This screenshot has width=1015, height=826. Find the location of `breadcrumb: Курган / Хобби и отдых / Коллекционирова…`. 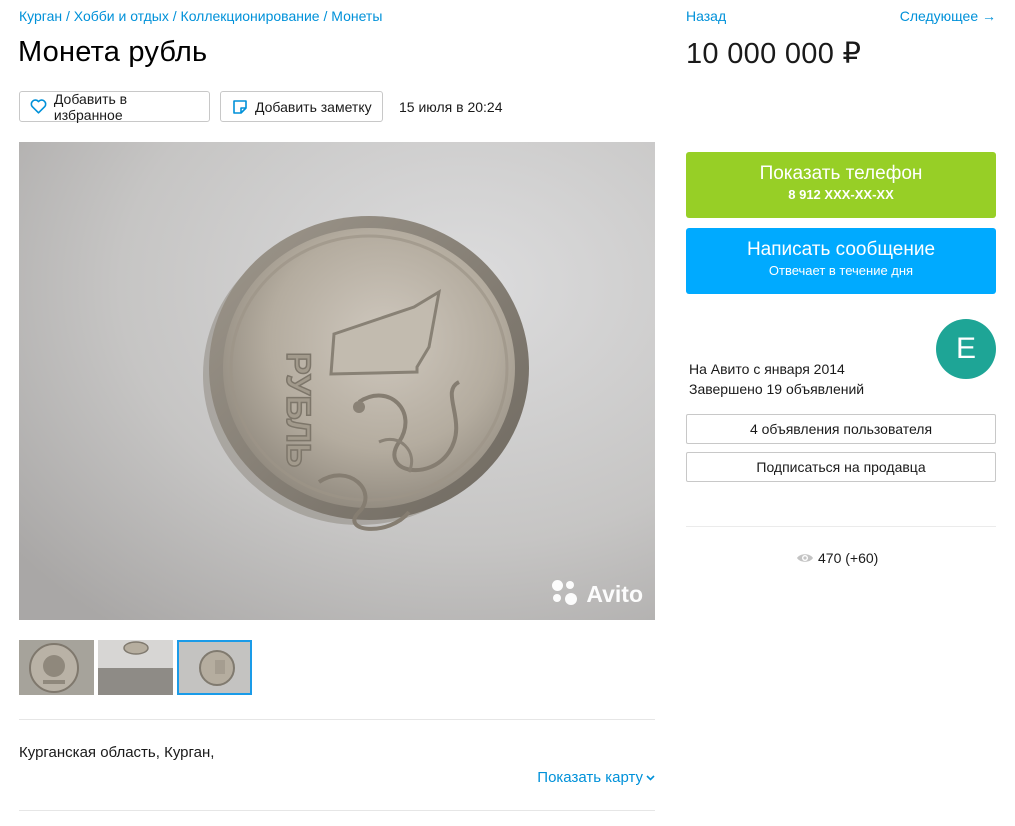

breadcrumb: Курган / Хобби и отдых / Коллекционирова… is located at coordinates (200, 16).